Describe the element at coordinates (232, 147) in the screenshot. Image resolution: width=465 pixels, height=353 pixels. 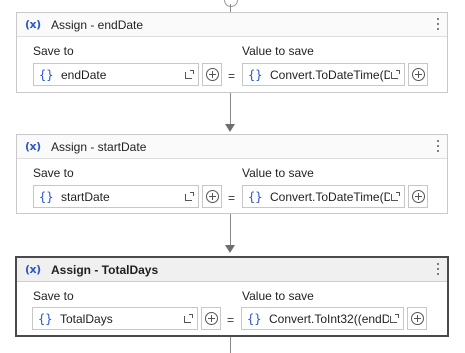
I see `activity-header: (x) Assign - startDate` at that location.